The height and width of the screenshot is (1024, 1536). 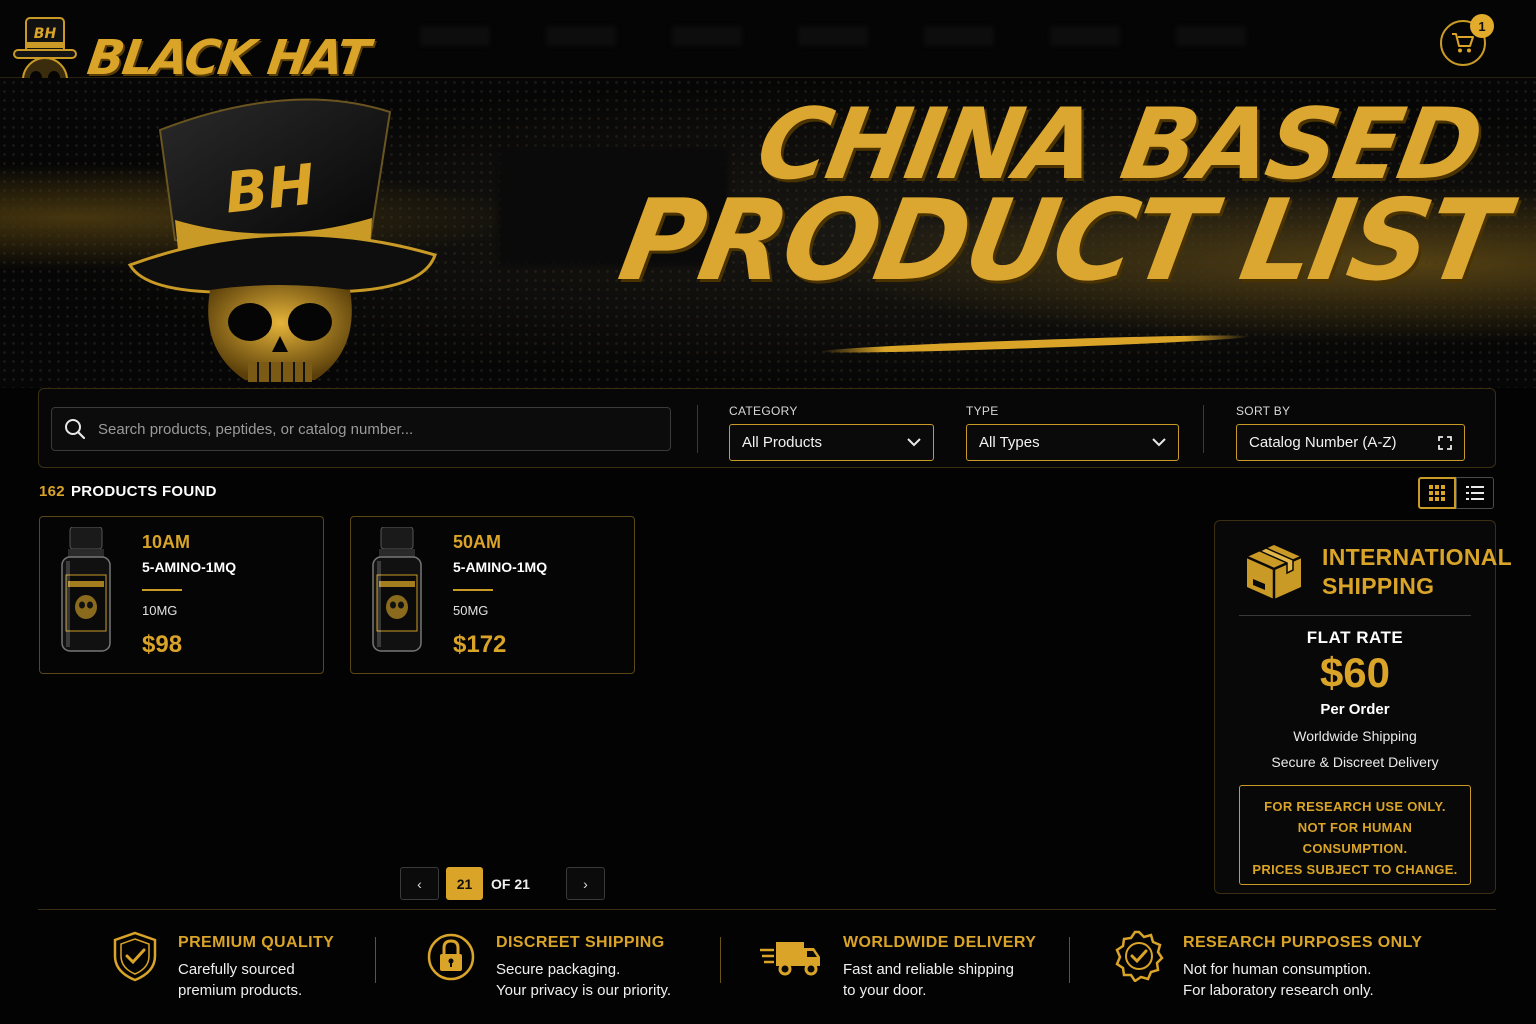 I want to click on hero-title: CHINA BASED PRODUCT LIST, so click(x=1068, y=197).